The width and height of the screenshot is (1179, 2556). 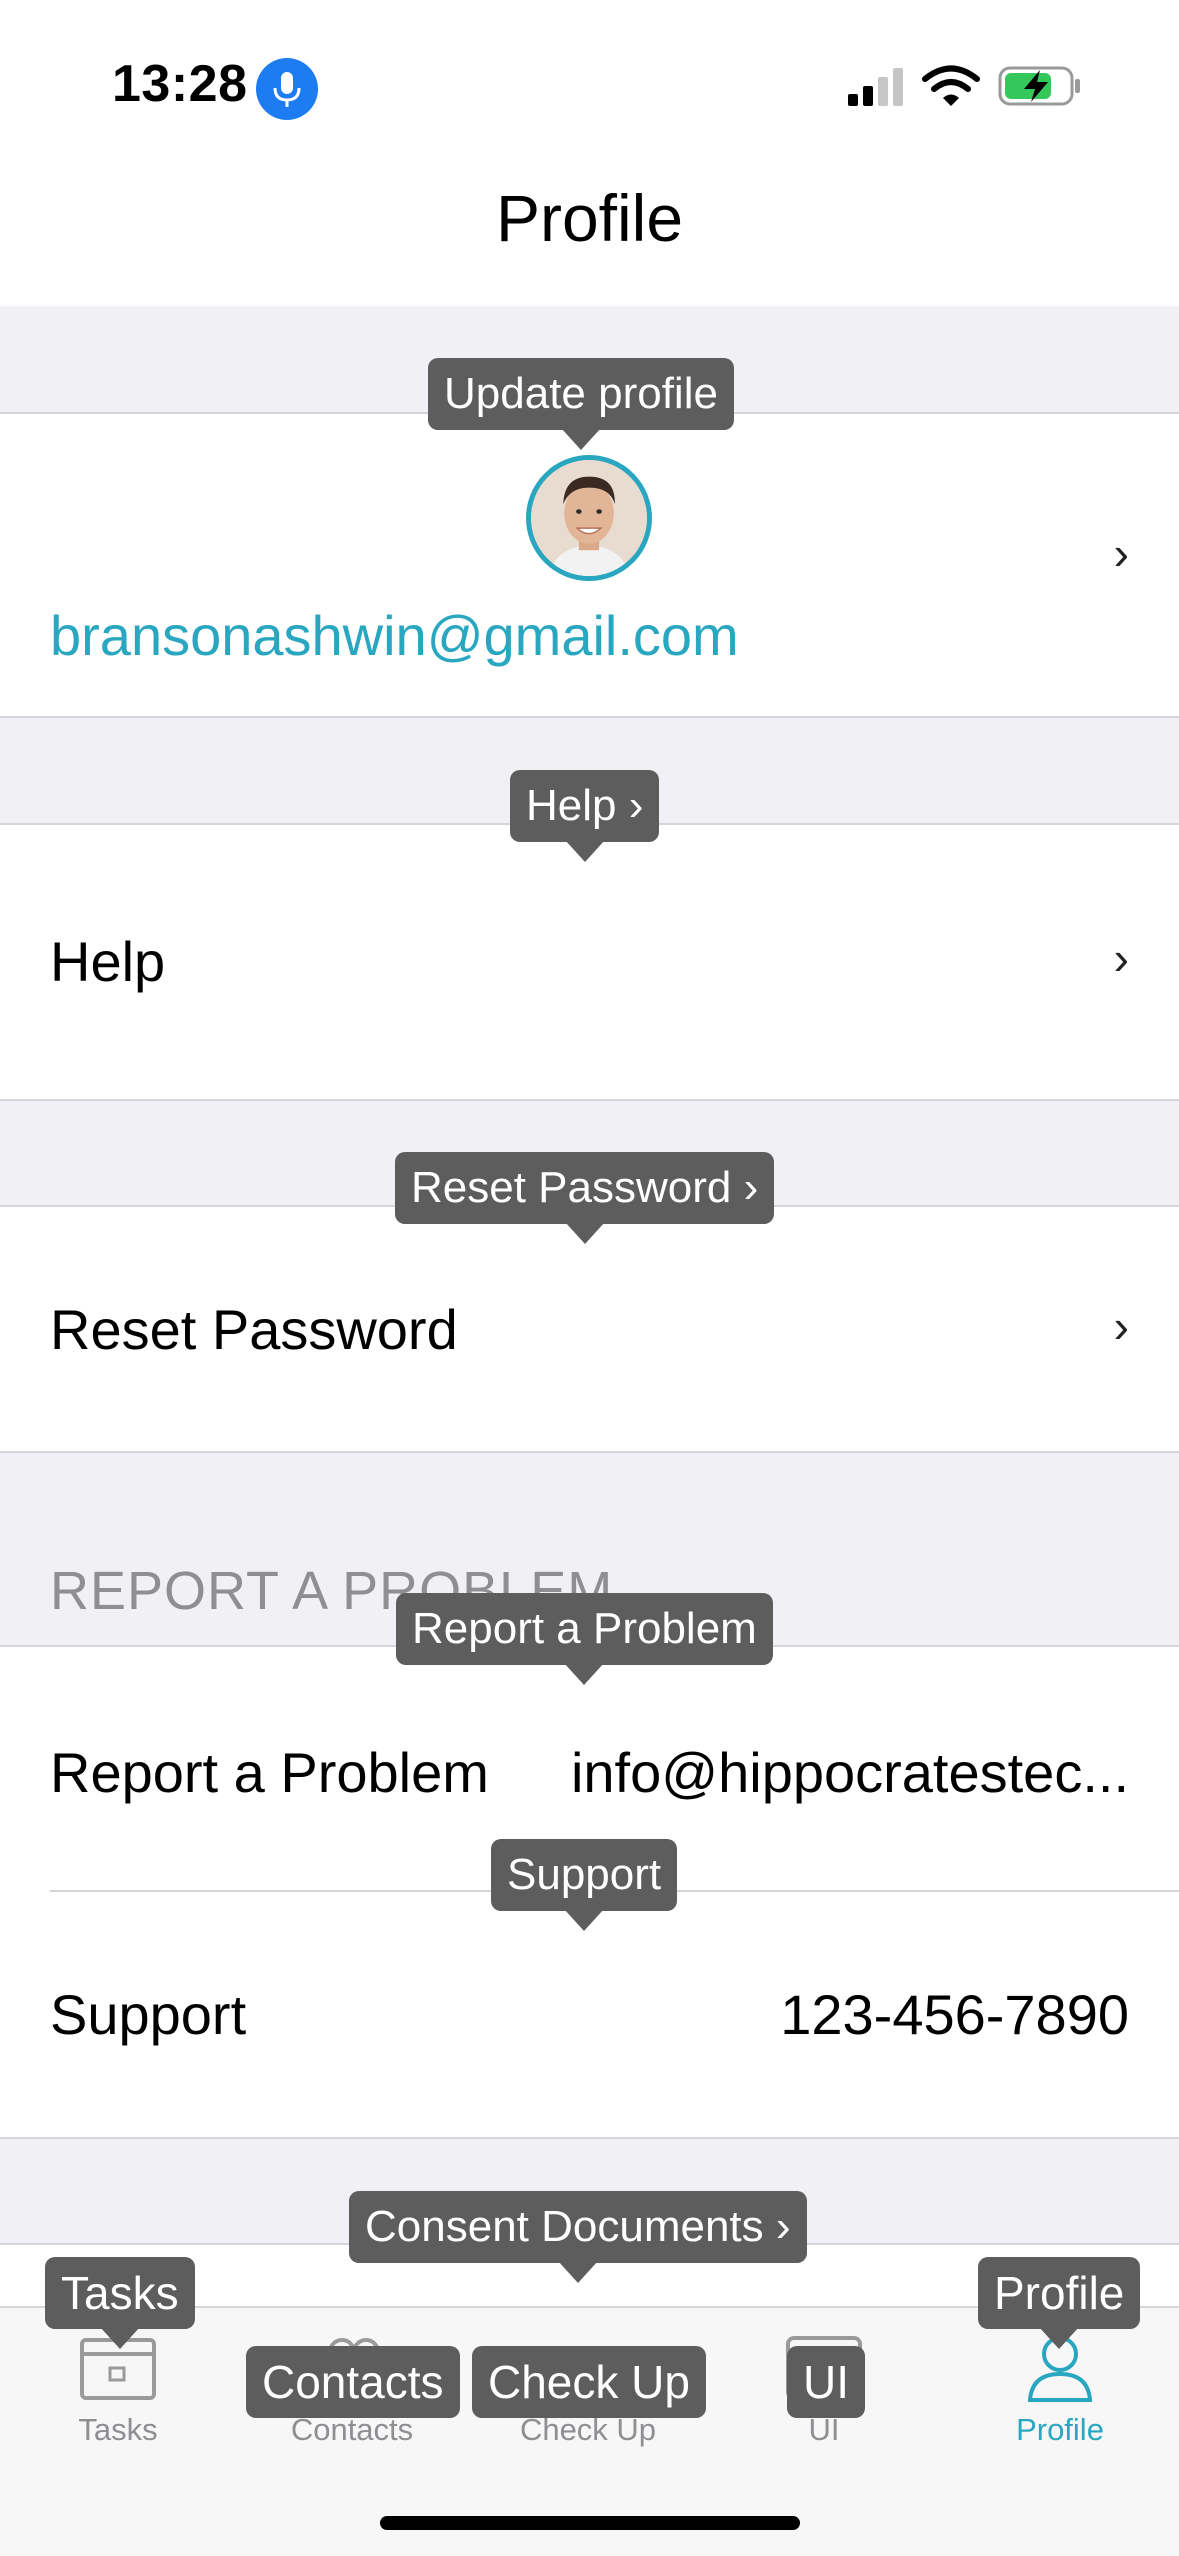 I want to click on support-label: Support, so click(x=148, y=2014).